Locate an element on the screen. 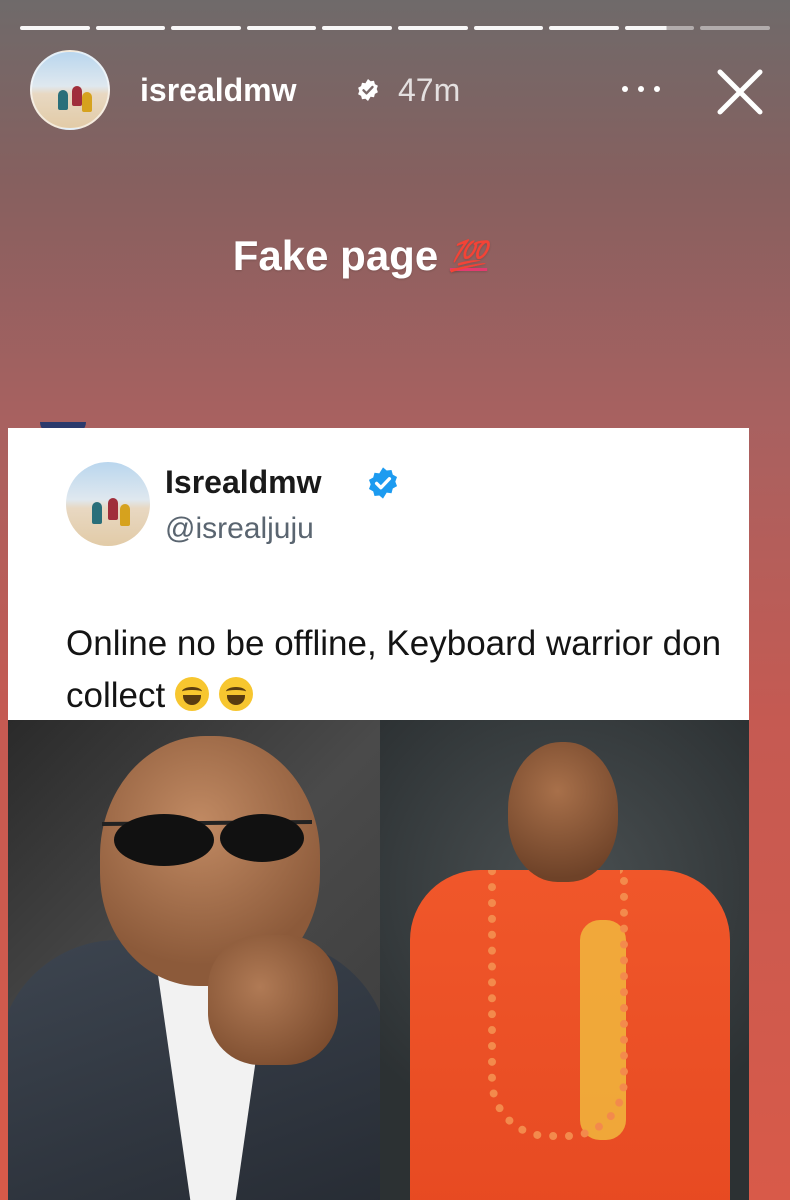 Image resolution: width=790 pixels, height=1200 pixels. more-options-icon is located at coordinates (642, 88).